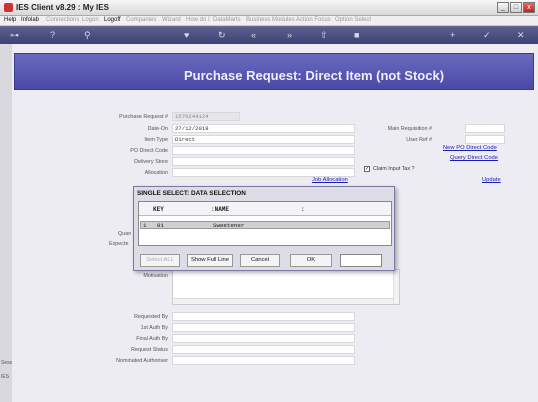  I want to click on date-on-label: Date-On, so click(157, 129).